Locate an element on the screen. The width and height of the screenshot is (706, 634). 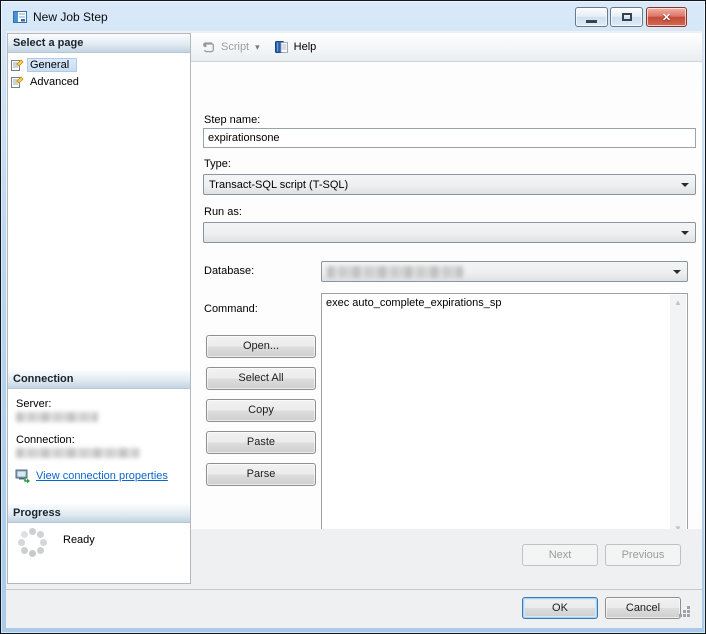
vertical-scrollbar: ▲ ▼ is located at coordinates (678, 416).